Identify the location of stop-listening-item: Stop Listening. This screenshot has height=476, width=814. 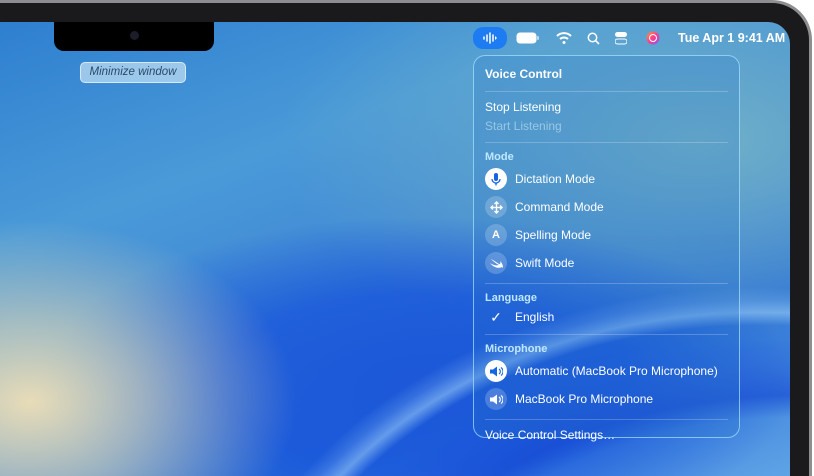
(606, 107).